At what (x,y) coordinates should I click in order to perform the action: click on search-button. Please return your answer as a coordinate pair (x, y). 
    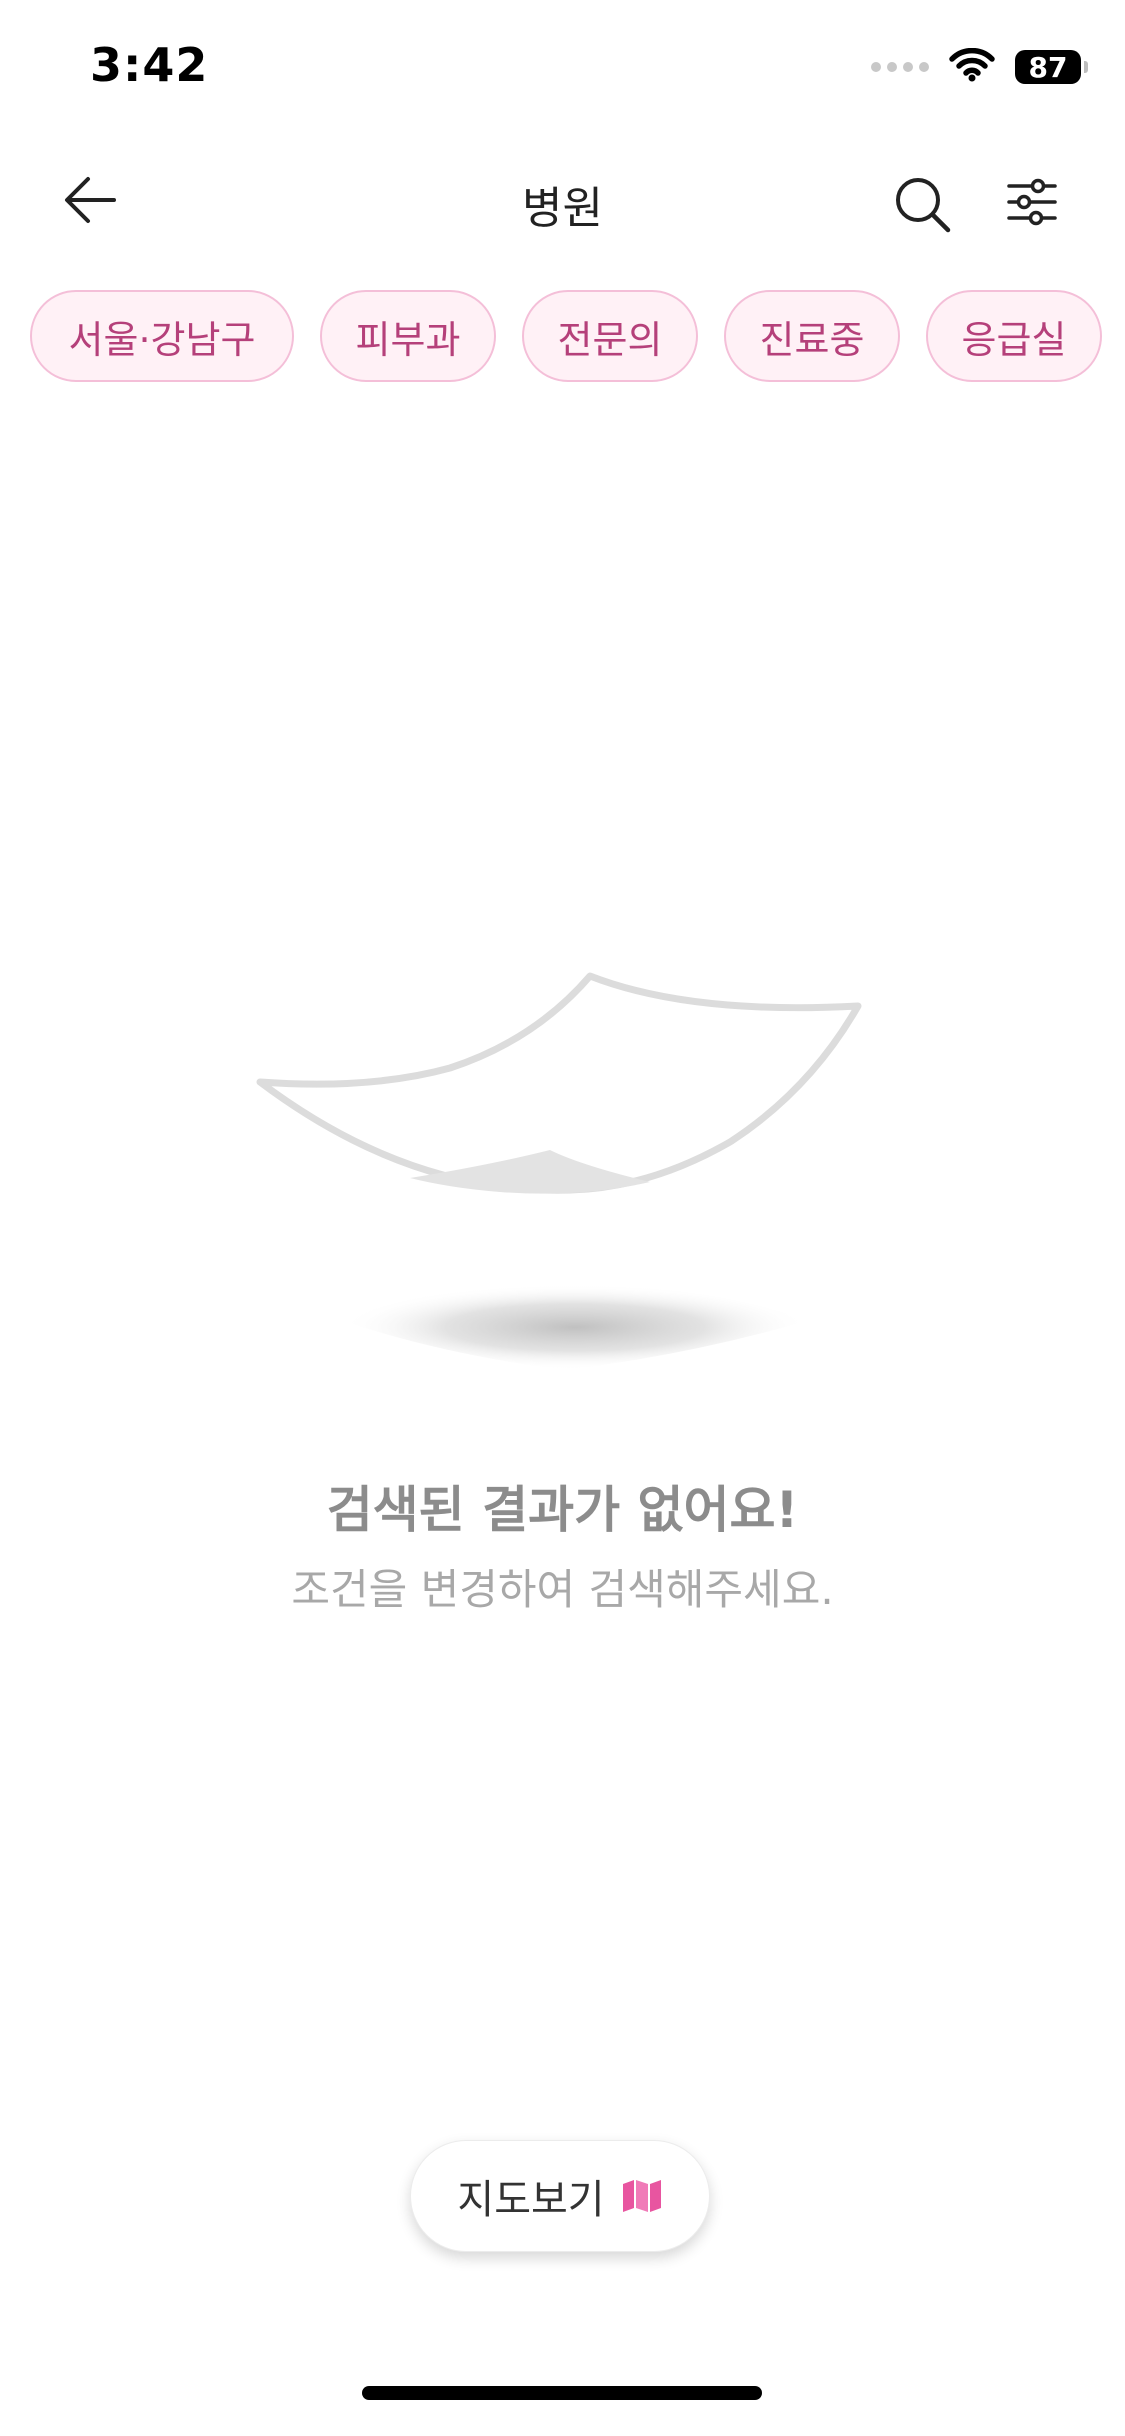
    Looking at the image, I should click on (923, 205).